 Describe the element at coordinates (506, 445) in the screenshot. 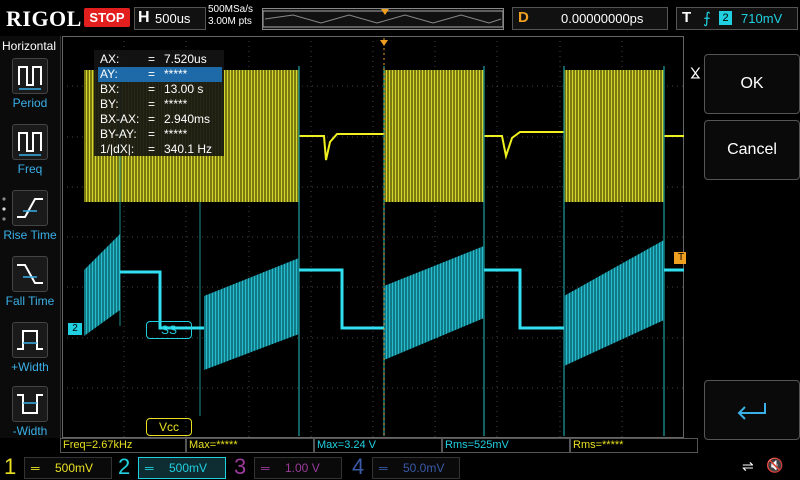

I see `measurement-item: Rms=525mV` at that location.